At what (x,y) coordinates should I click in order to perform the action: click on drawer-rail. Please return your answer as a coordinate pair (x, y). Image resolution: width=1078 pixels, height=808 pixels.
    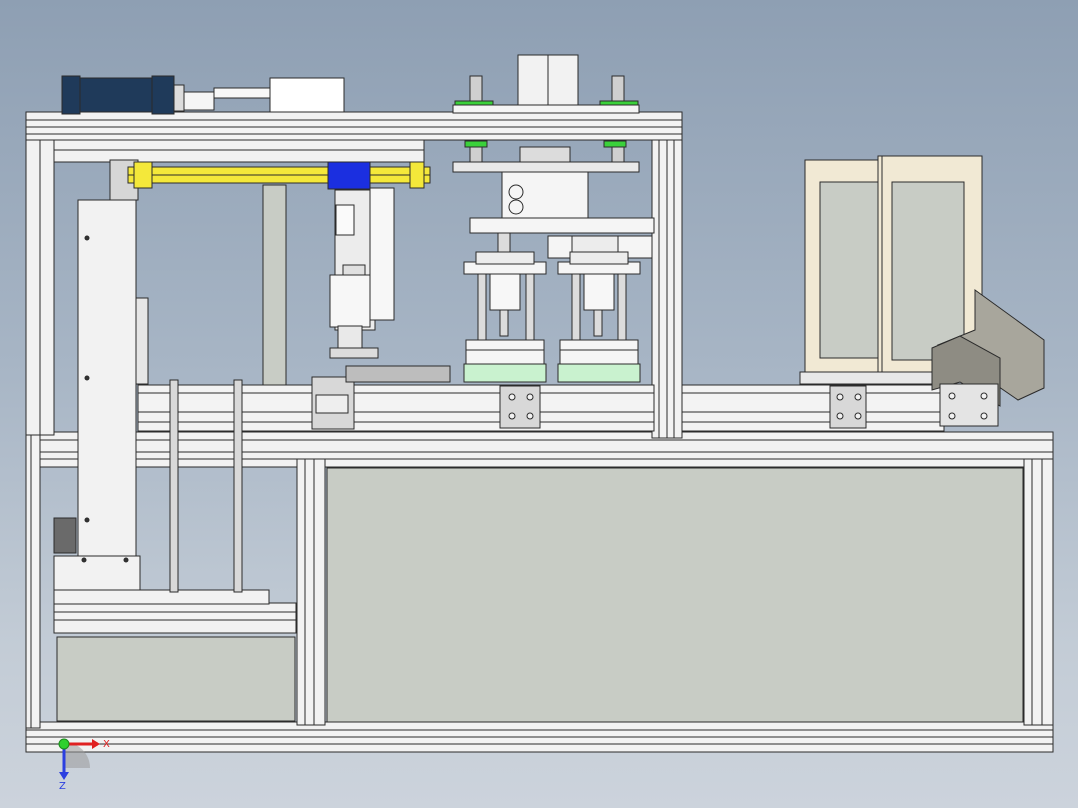
    Looking at the image, I should click on (175, 618).